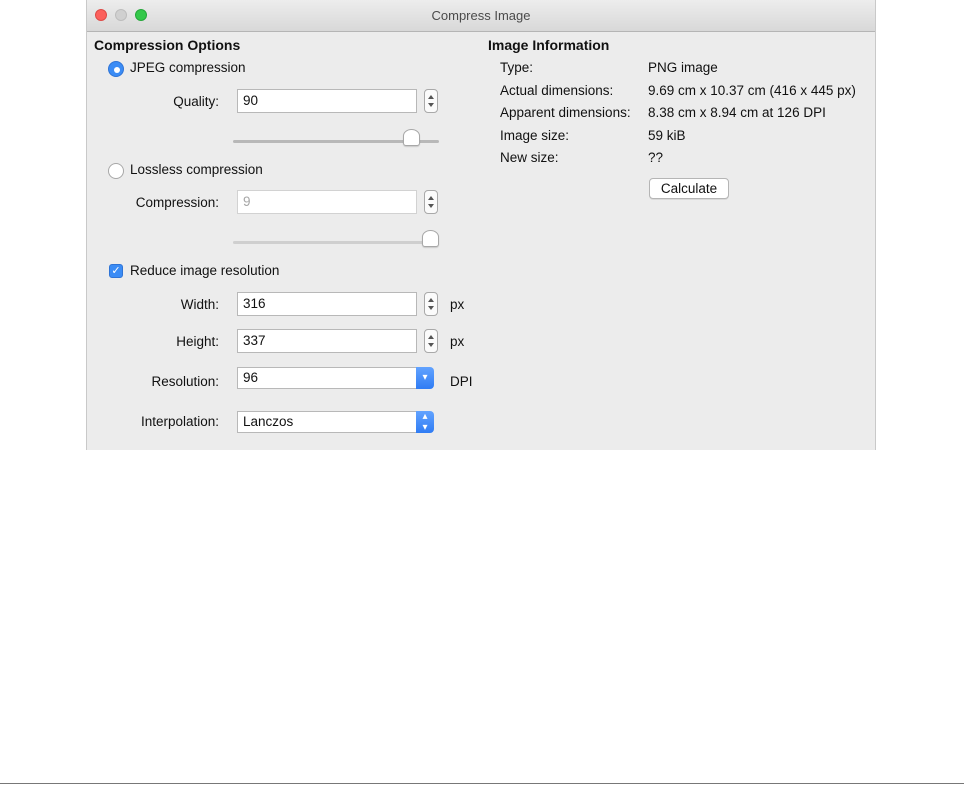  What do you see at coordinates (327, 341) in the screenshot?
I see `height-input: 337` at bounding box center [327, 341].